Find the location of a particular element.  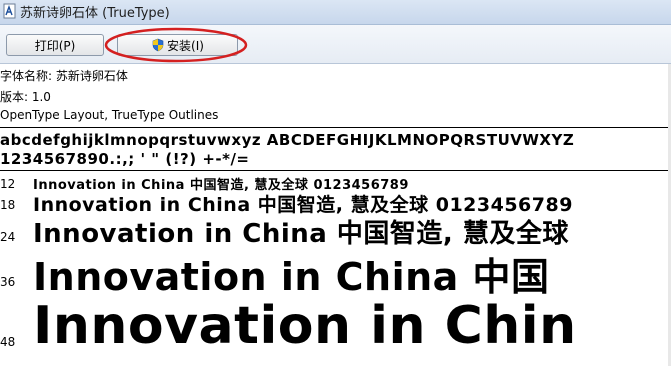

sample-text: Innovation in Chin is located at coordinates (305, 326).